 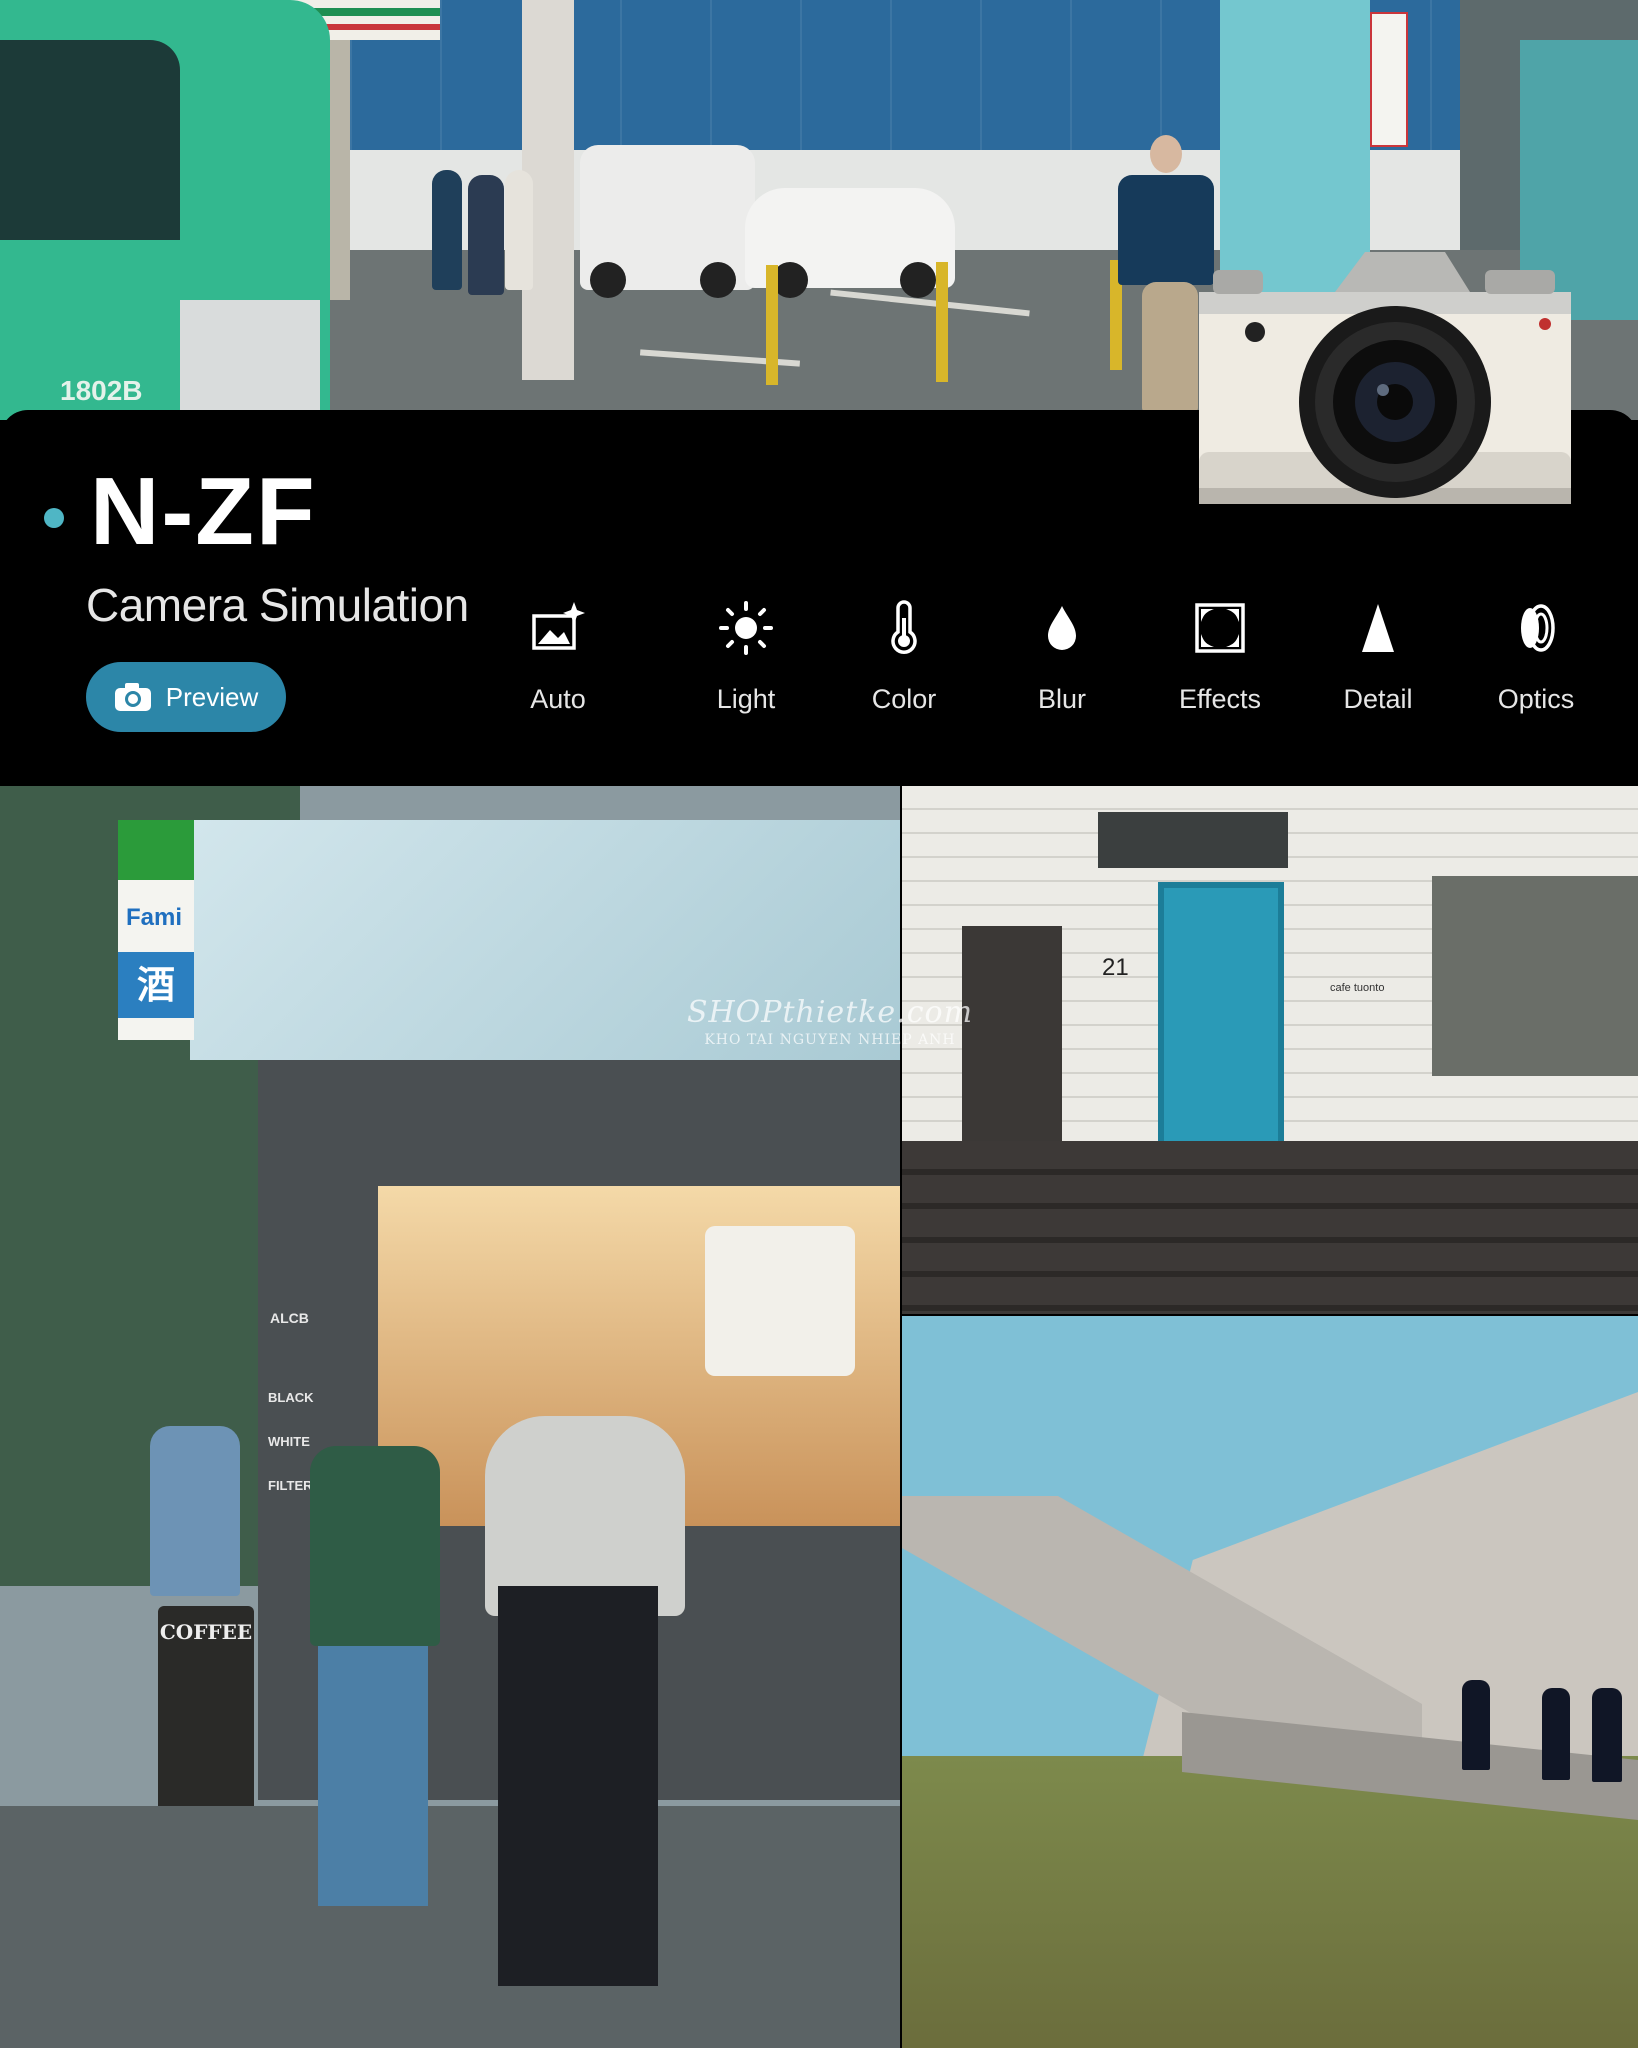 What do you see at coordinates (54, 518) in the screenshot?
I see `accent-dot` at bounding box center [54, 518].